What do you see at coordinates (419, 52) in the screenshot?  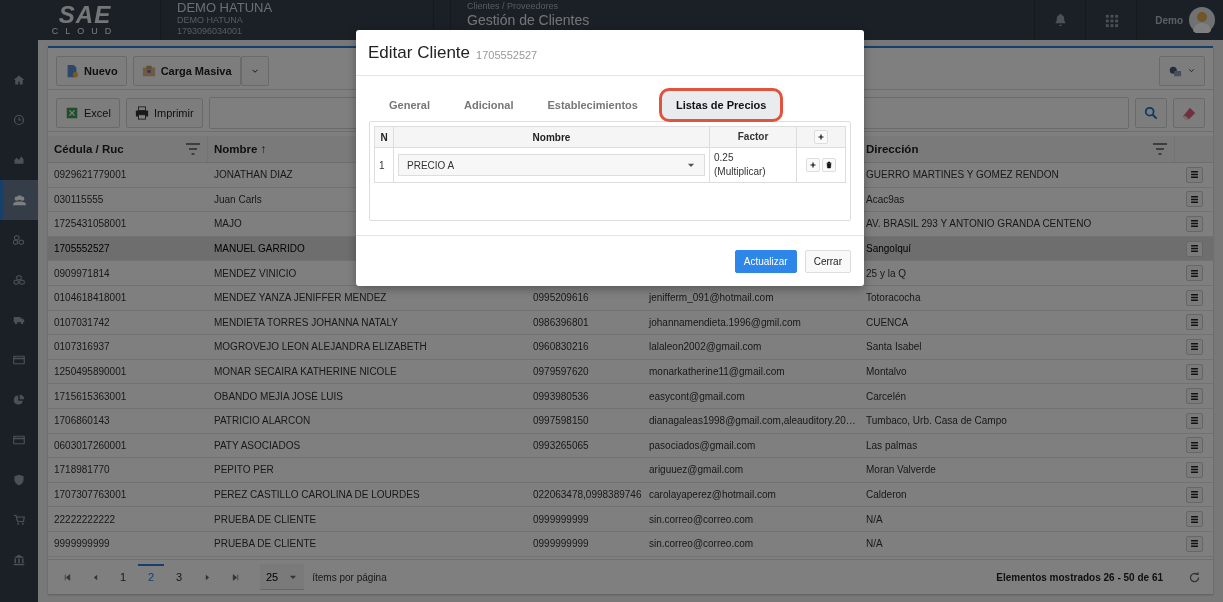 I see `dialog-title: Editar Cliente` at bounding box center [419, 52].